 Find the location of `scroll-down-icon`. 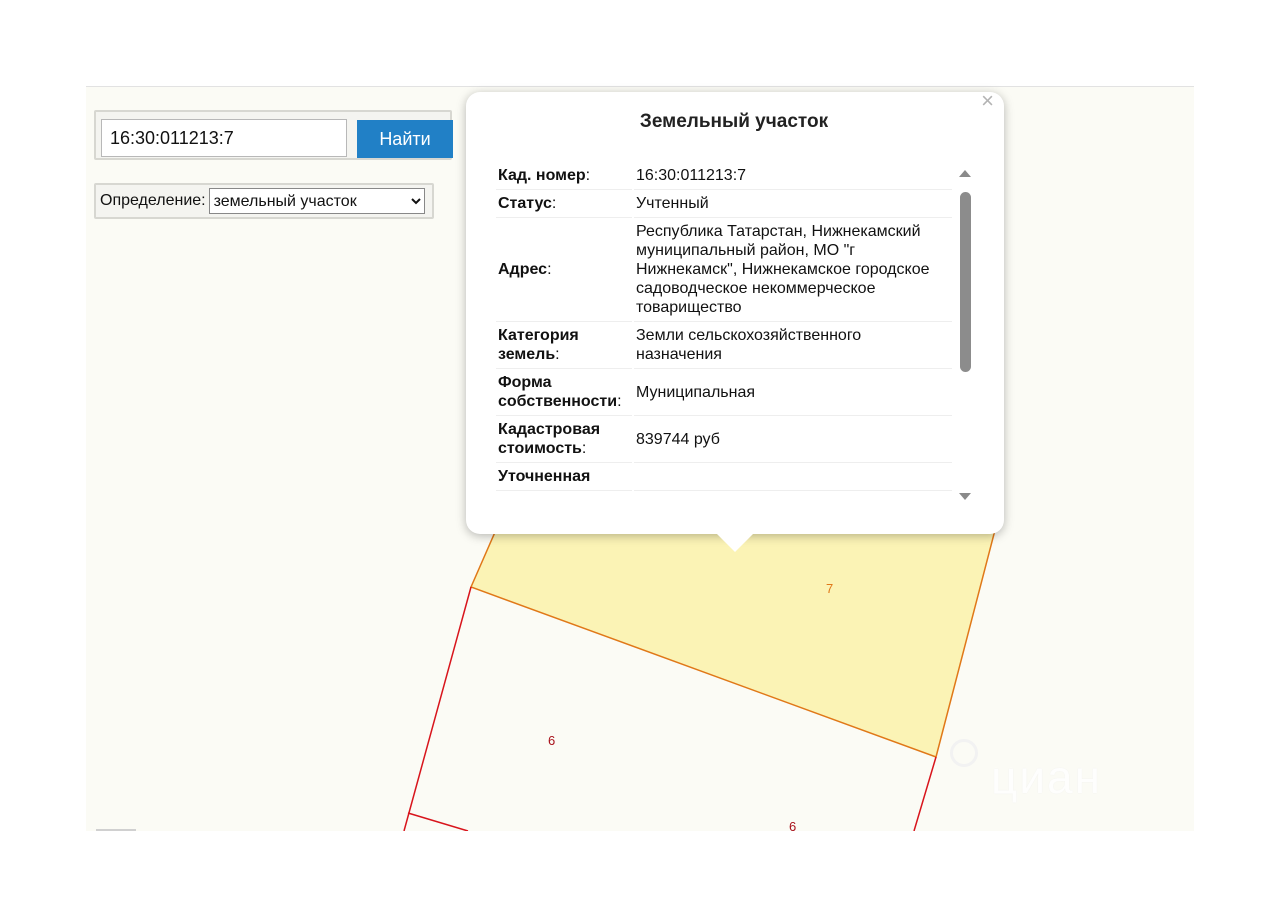

scroll-down-icon is located at coordinates (965, 496).